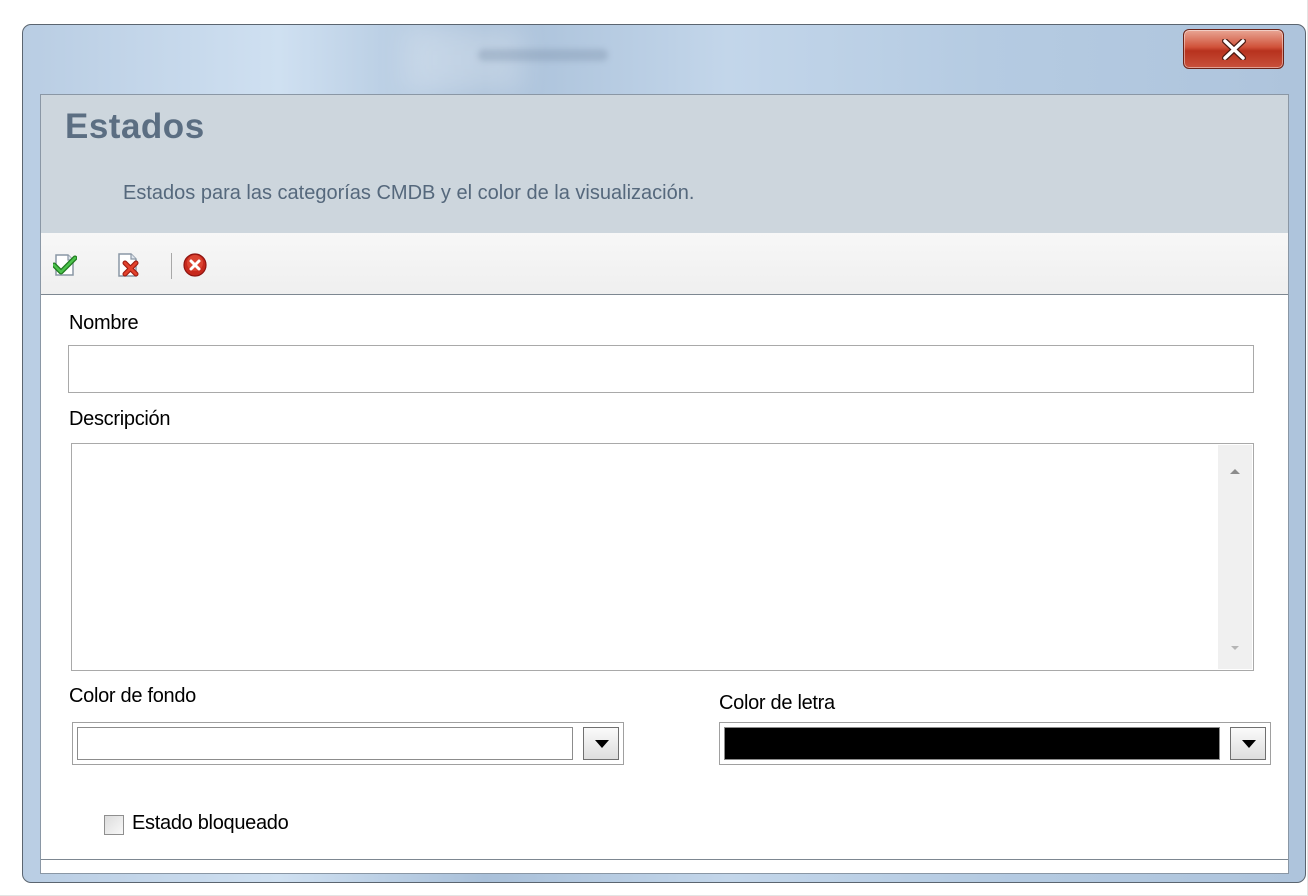 Image resolution: width=1308 pixels, height=896 pixels. Describe the element at coordinates (1235, 648) in the screenshot. I see `scroll-down-icon` at that location.